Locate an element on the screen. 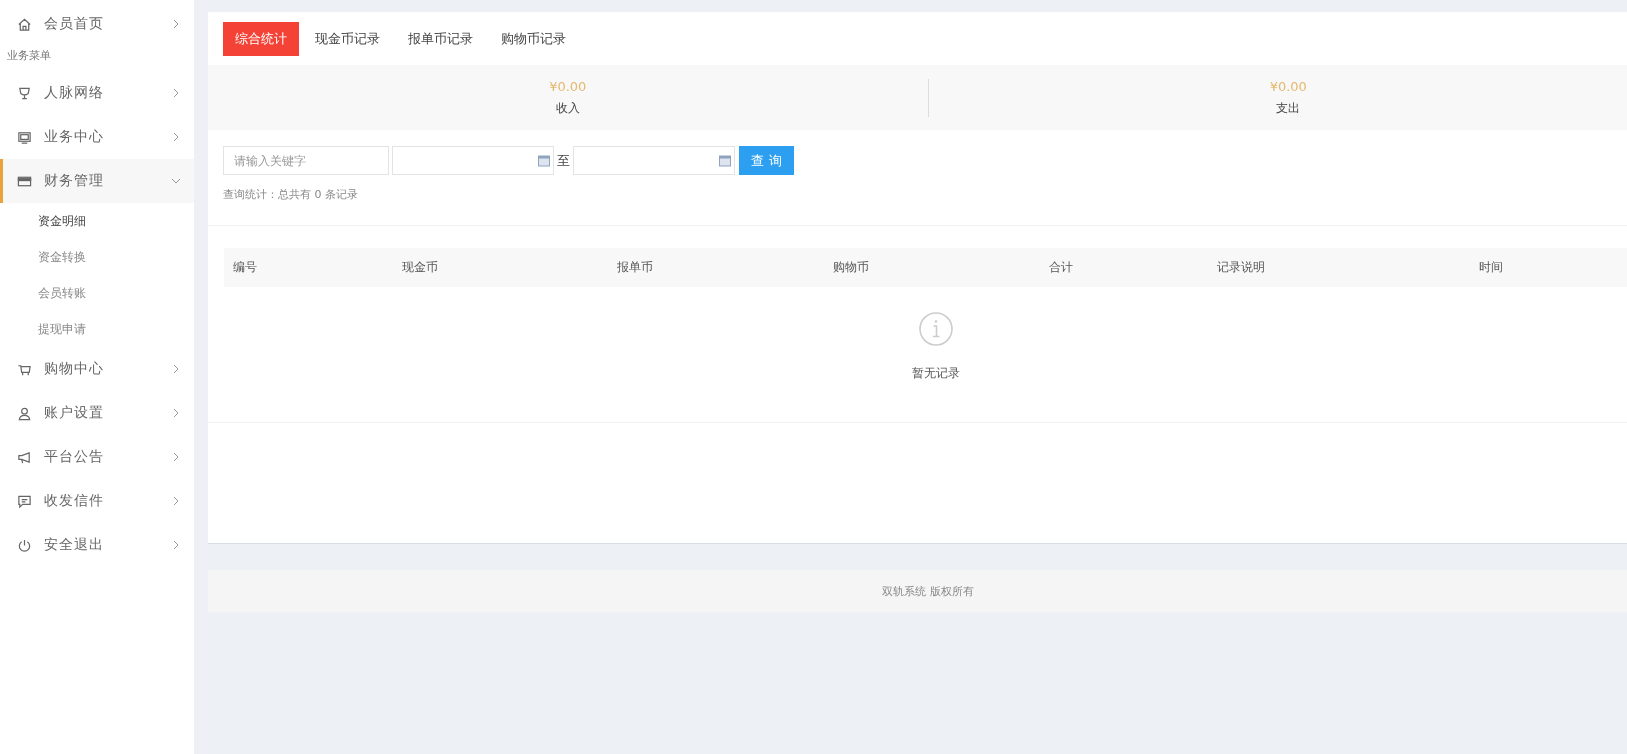  column-header: 现金币 is located at coordinates (420, 267).